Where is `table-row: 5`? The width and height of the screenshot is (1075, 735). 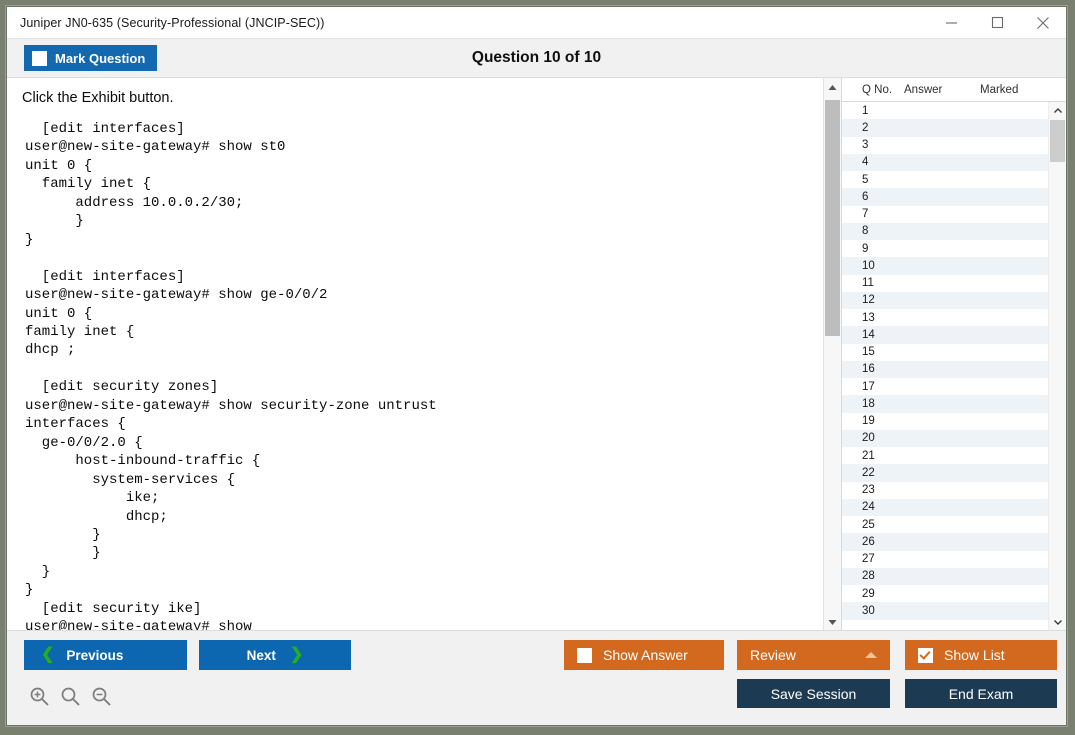 table-row: 5 is located at coordinates (945, 179).